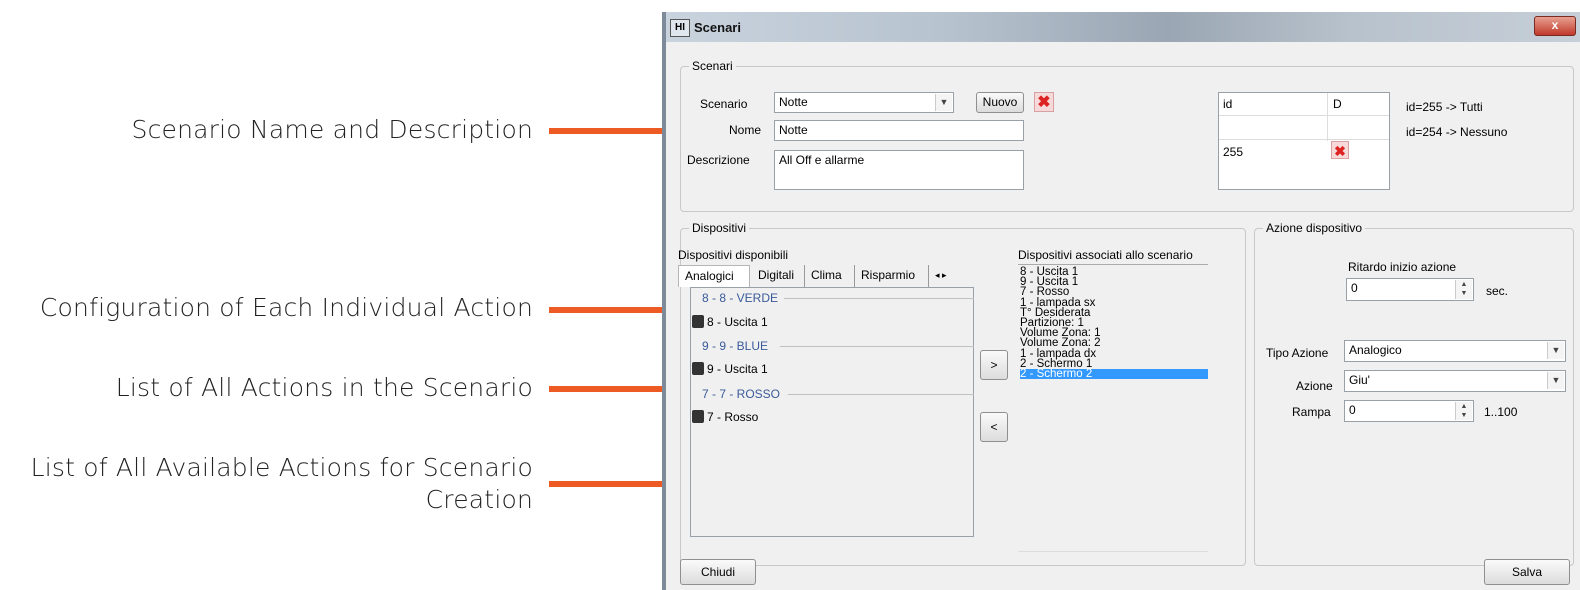  I want to click on tab-scroll-arrows: ◂ ▸, so click(948, 276).